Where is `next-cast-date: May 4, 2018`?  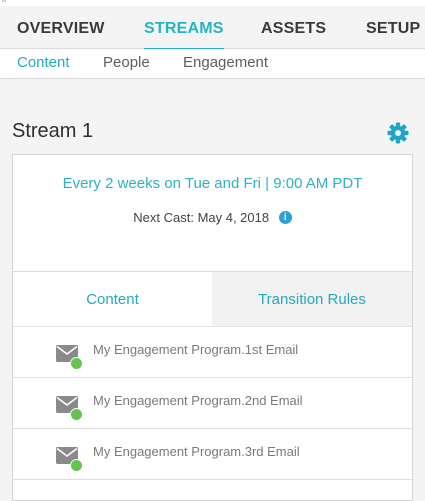 next-cast-date: May 4, 2018 is located at coordinates (233, 217).